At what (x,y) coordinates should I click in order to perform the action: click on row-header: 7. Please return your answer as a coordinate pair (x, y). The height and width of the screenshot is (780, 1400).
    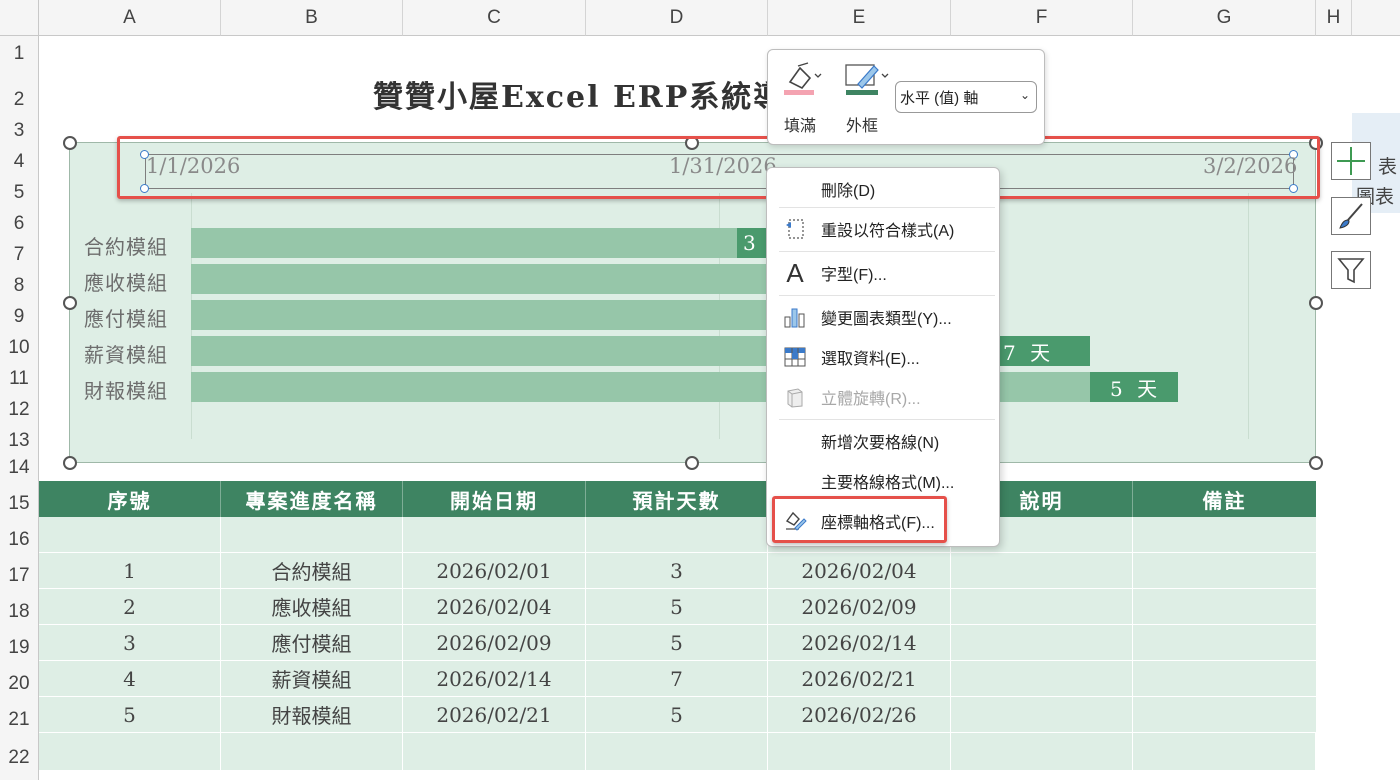
    Looking at the image, I should click on (19, 252).